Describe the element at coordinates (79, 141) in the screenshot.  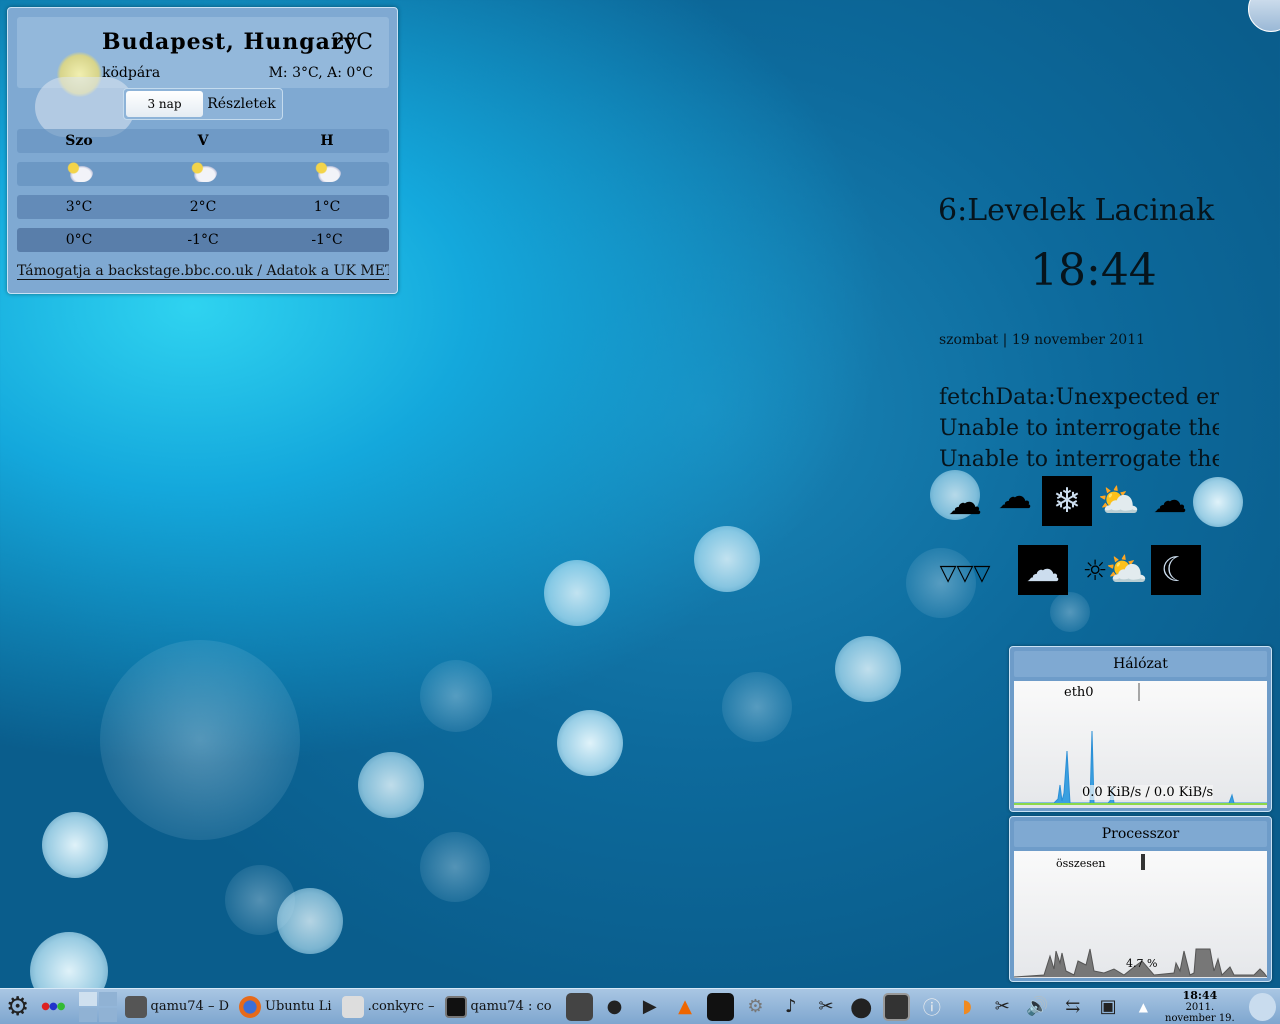
I see `day: Szo` at that location.